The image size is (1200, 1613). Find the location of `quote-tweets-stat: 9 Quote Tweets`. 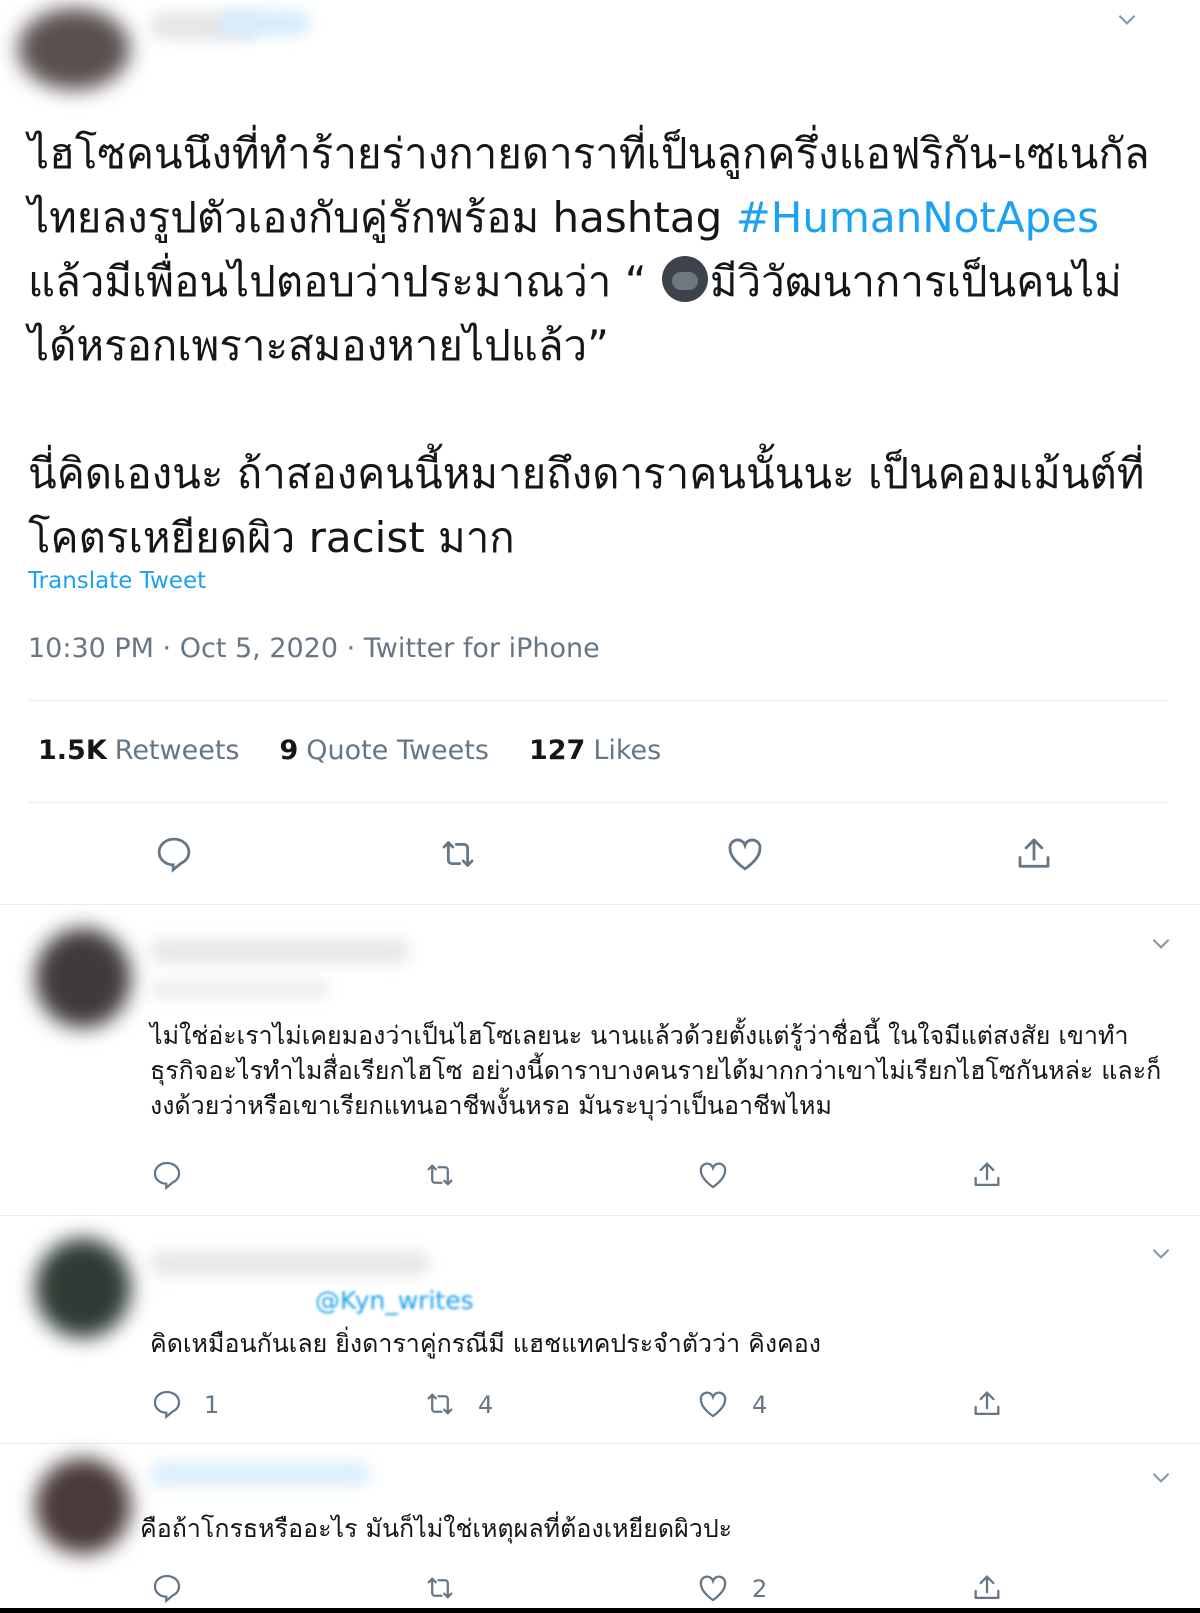

quote-tweets-stat: 9 Quote Tweets is located at coordinates (383, 750).